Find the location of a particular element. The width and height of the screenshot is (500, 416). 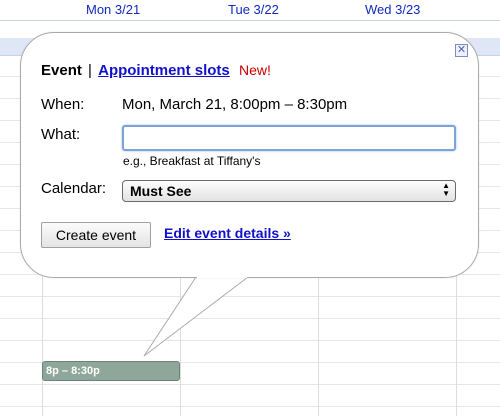

what-label: What: is located at coordinates (61, 134).